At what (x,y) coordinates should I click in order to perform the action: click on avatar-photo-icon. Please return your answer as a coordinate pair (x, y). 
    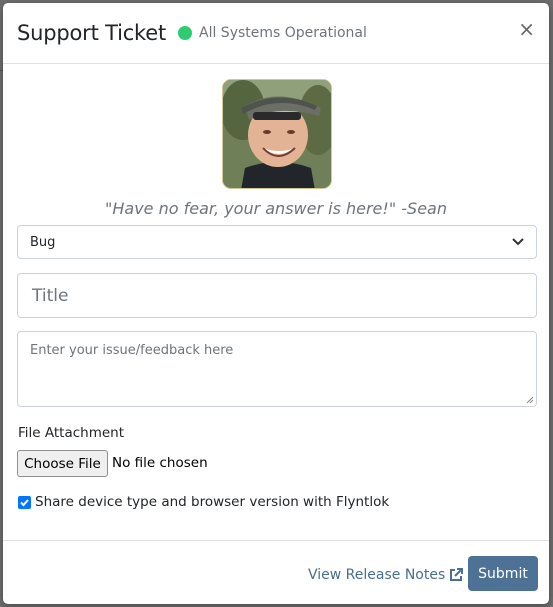
    Looking at the image, I should click on (277, 134).